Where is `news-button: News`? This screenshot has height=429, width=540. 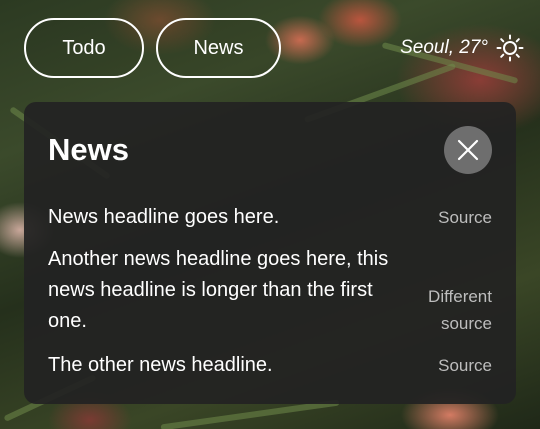
news-button: News is located at coordinates (218, 48).